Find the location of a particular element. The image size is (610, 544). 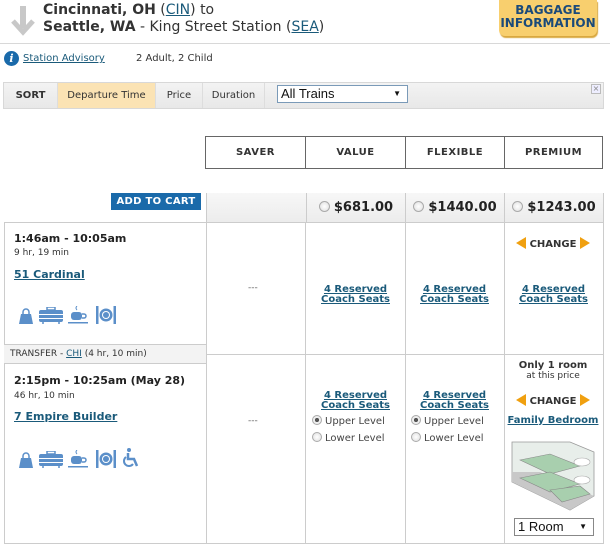

price-flexible-amount: $1440.00 is located at coordinates (462, 207).